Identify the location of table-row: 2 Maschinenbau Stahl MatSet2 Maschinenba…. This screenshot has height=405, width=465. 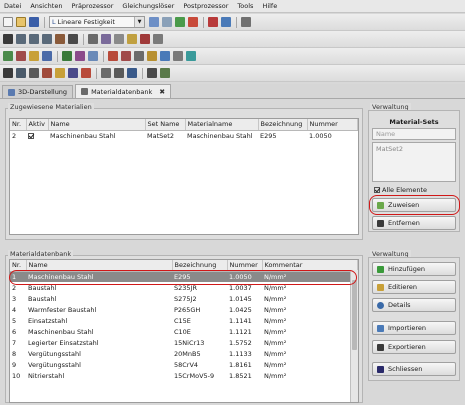
(184, 135).